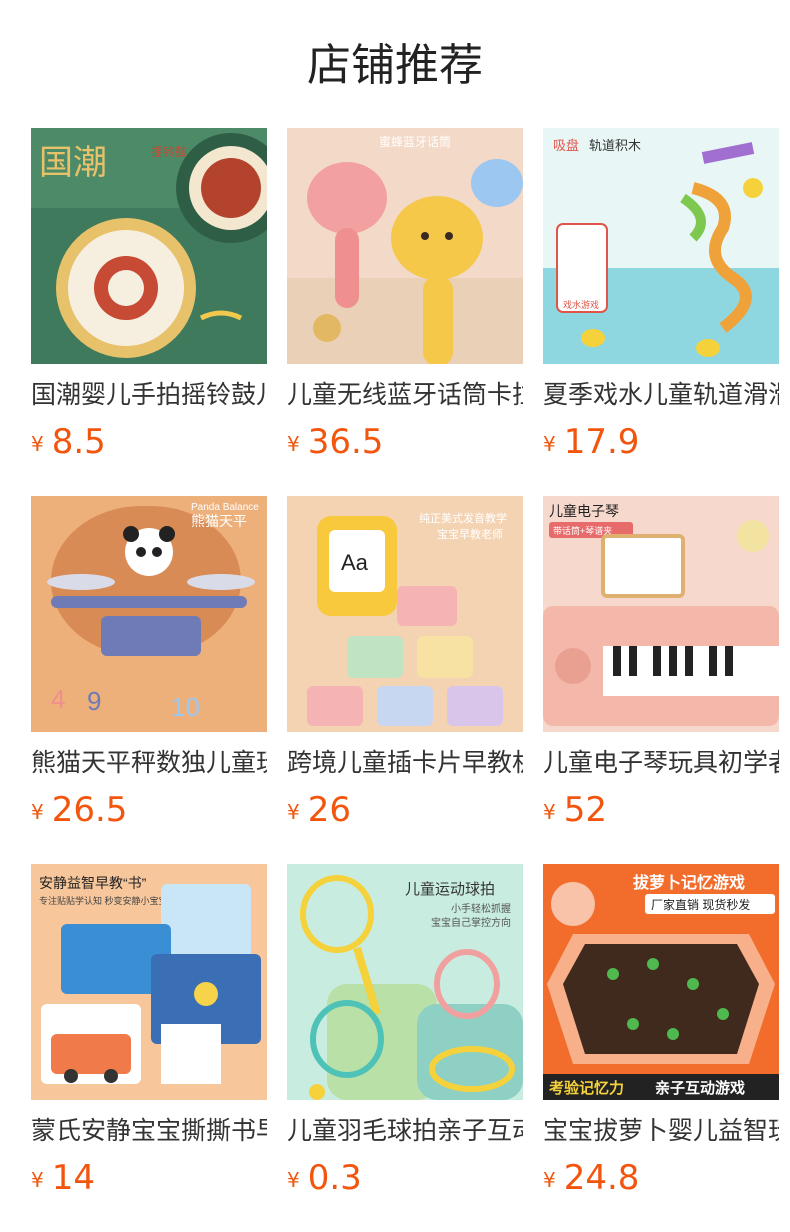 The width and height of the screenshot is (790, 1232). I want to click on product-name: 跨境儿童插卡片早教机, so click(405, 763).